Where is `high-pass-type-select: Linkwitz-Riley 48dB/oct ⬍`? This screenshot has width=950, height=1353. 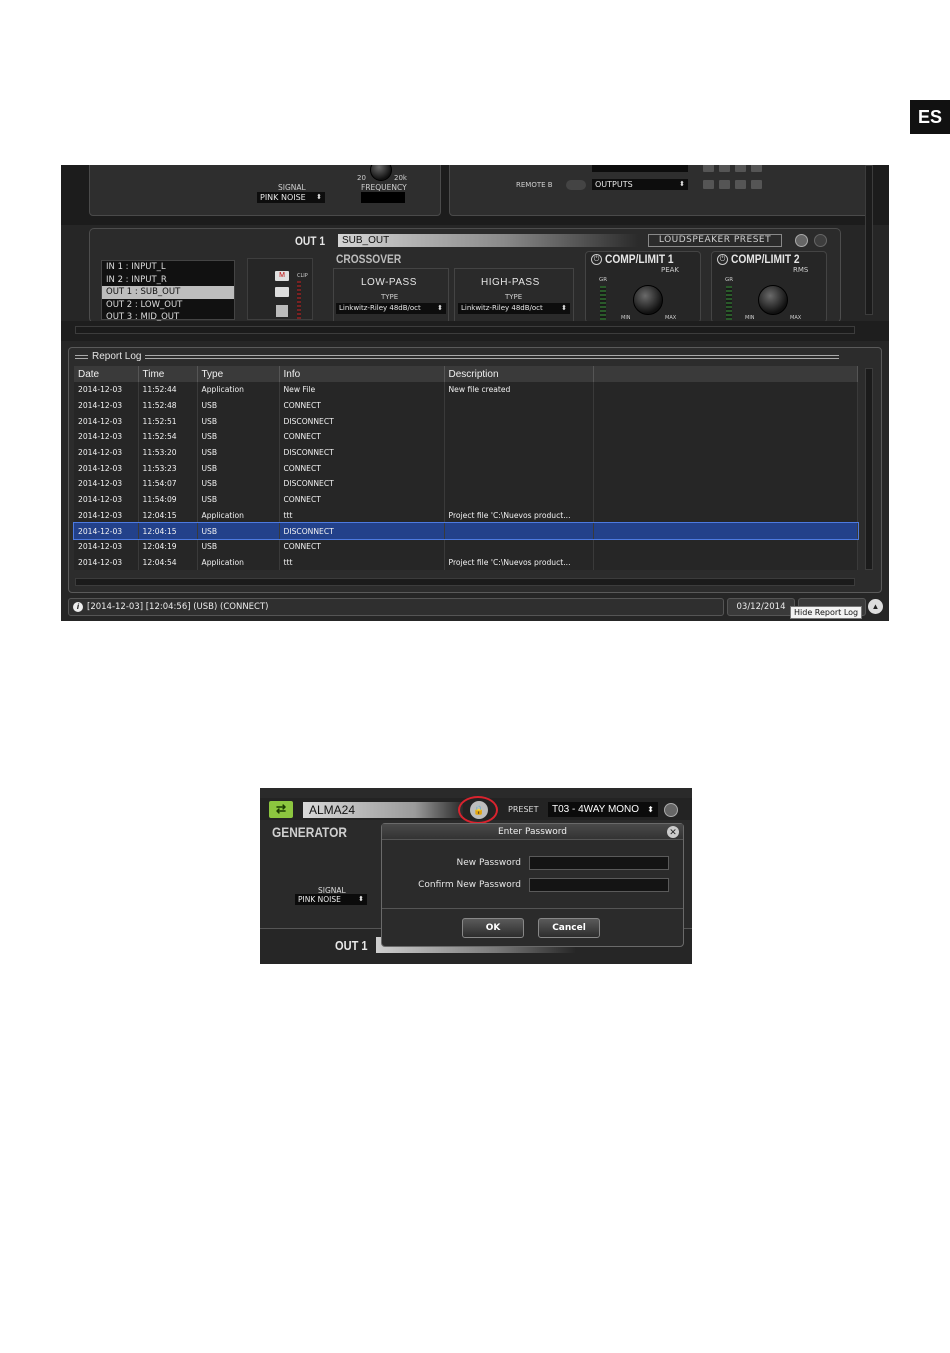 high-pass-type-select: Linkwitz-Riley 48dB/oct ⬍ is located at coordinates (514, 308).